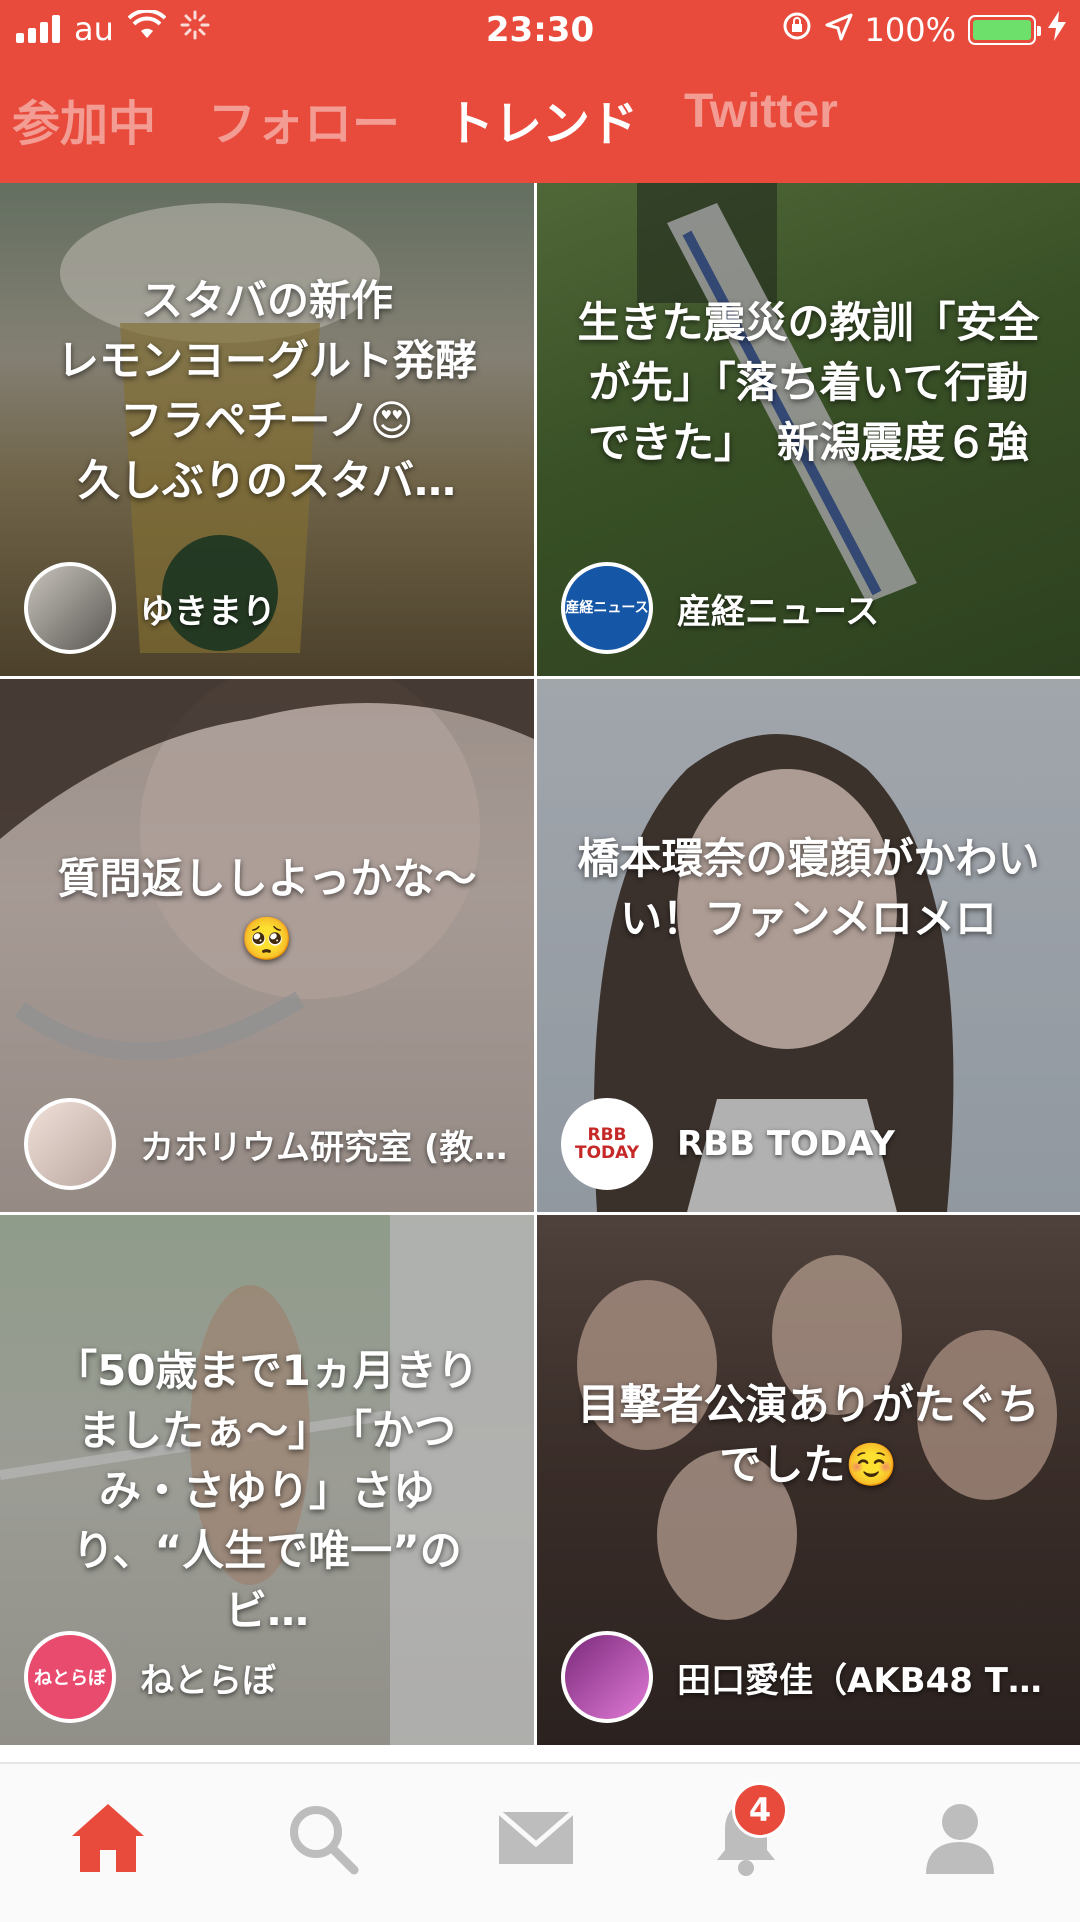 The image size is (1080, 1922). What do you see at coordinates (797, 30) in the screenshot?
I see `rotation-lock-icon` at bounding box center [797, 30].